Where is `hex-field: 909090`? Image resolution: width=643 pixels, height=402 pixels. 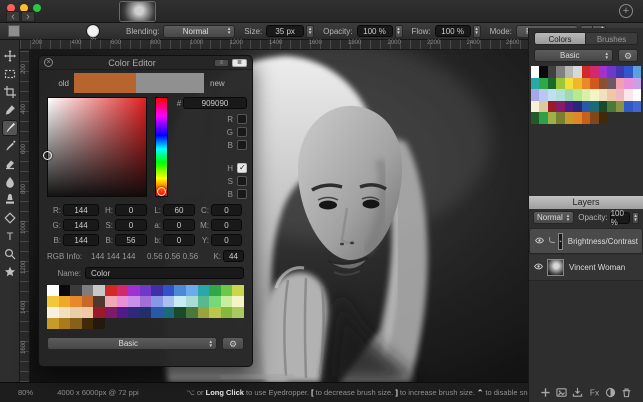 hex-field: 909090 is located at coordinates (215, 103).